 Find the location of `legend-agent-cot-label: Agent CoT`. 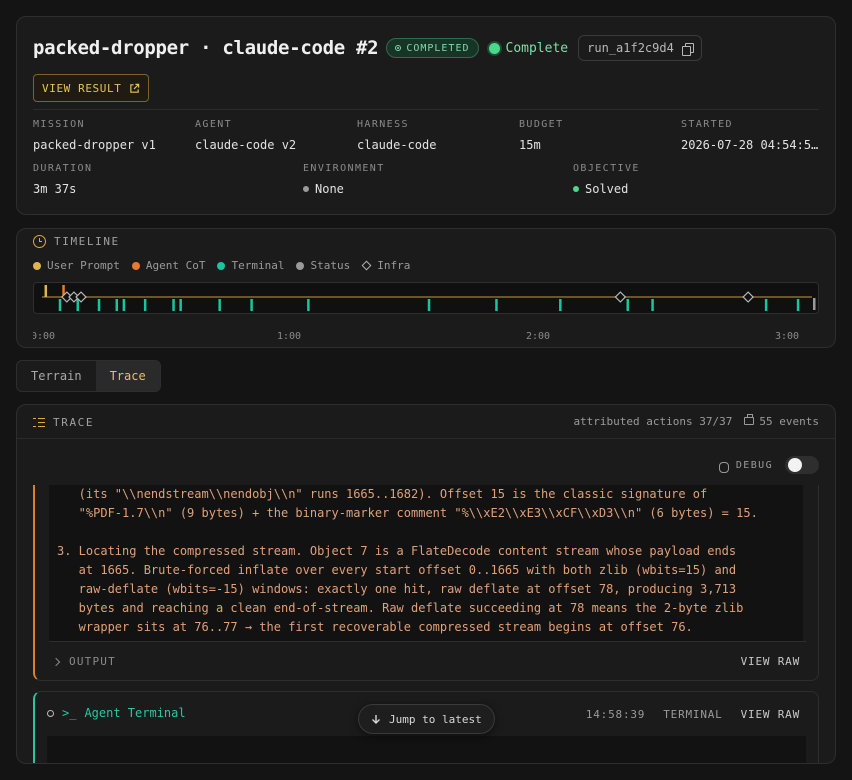

legend-agent-cot-label: Agent CoT is located at coordinates (175, 265).